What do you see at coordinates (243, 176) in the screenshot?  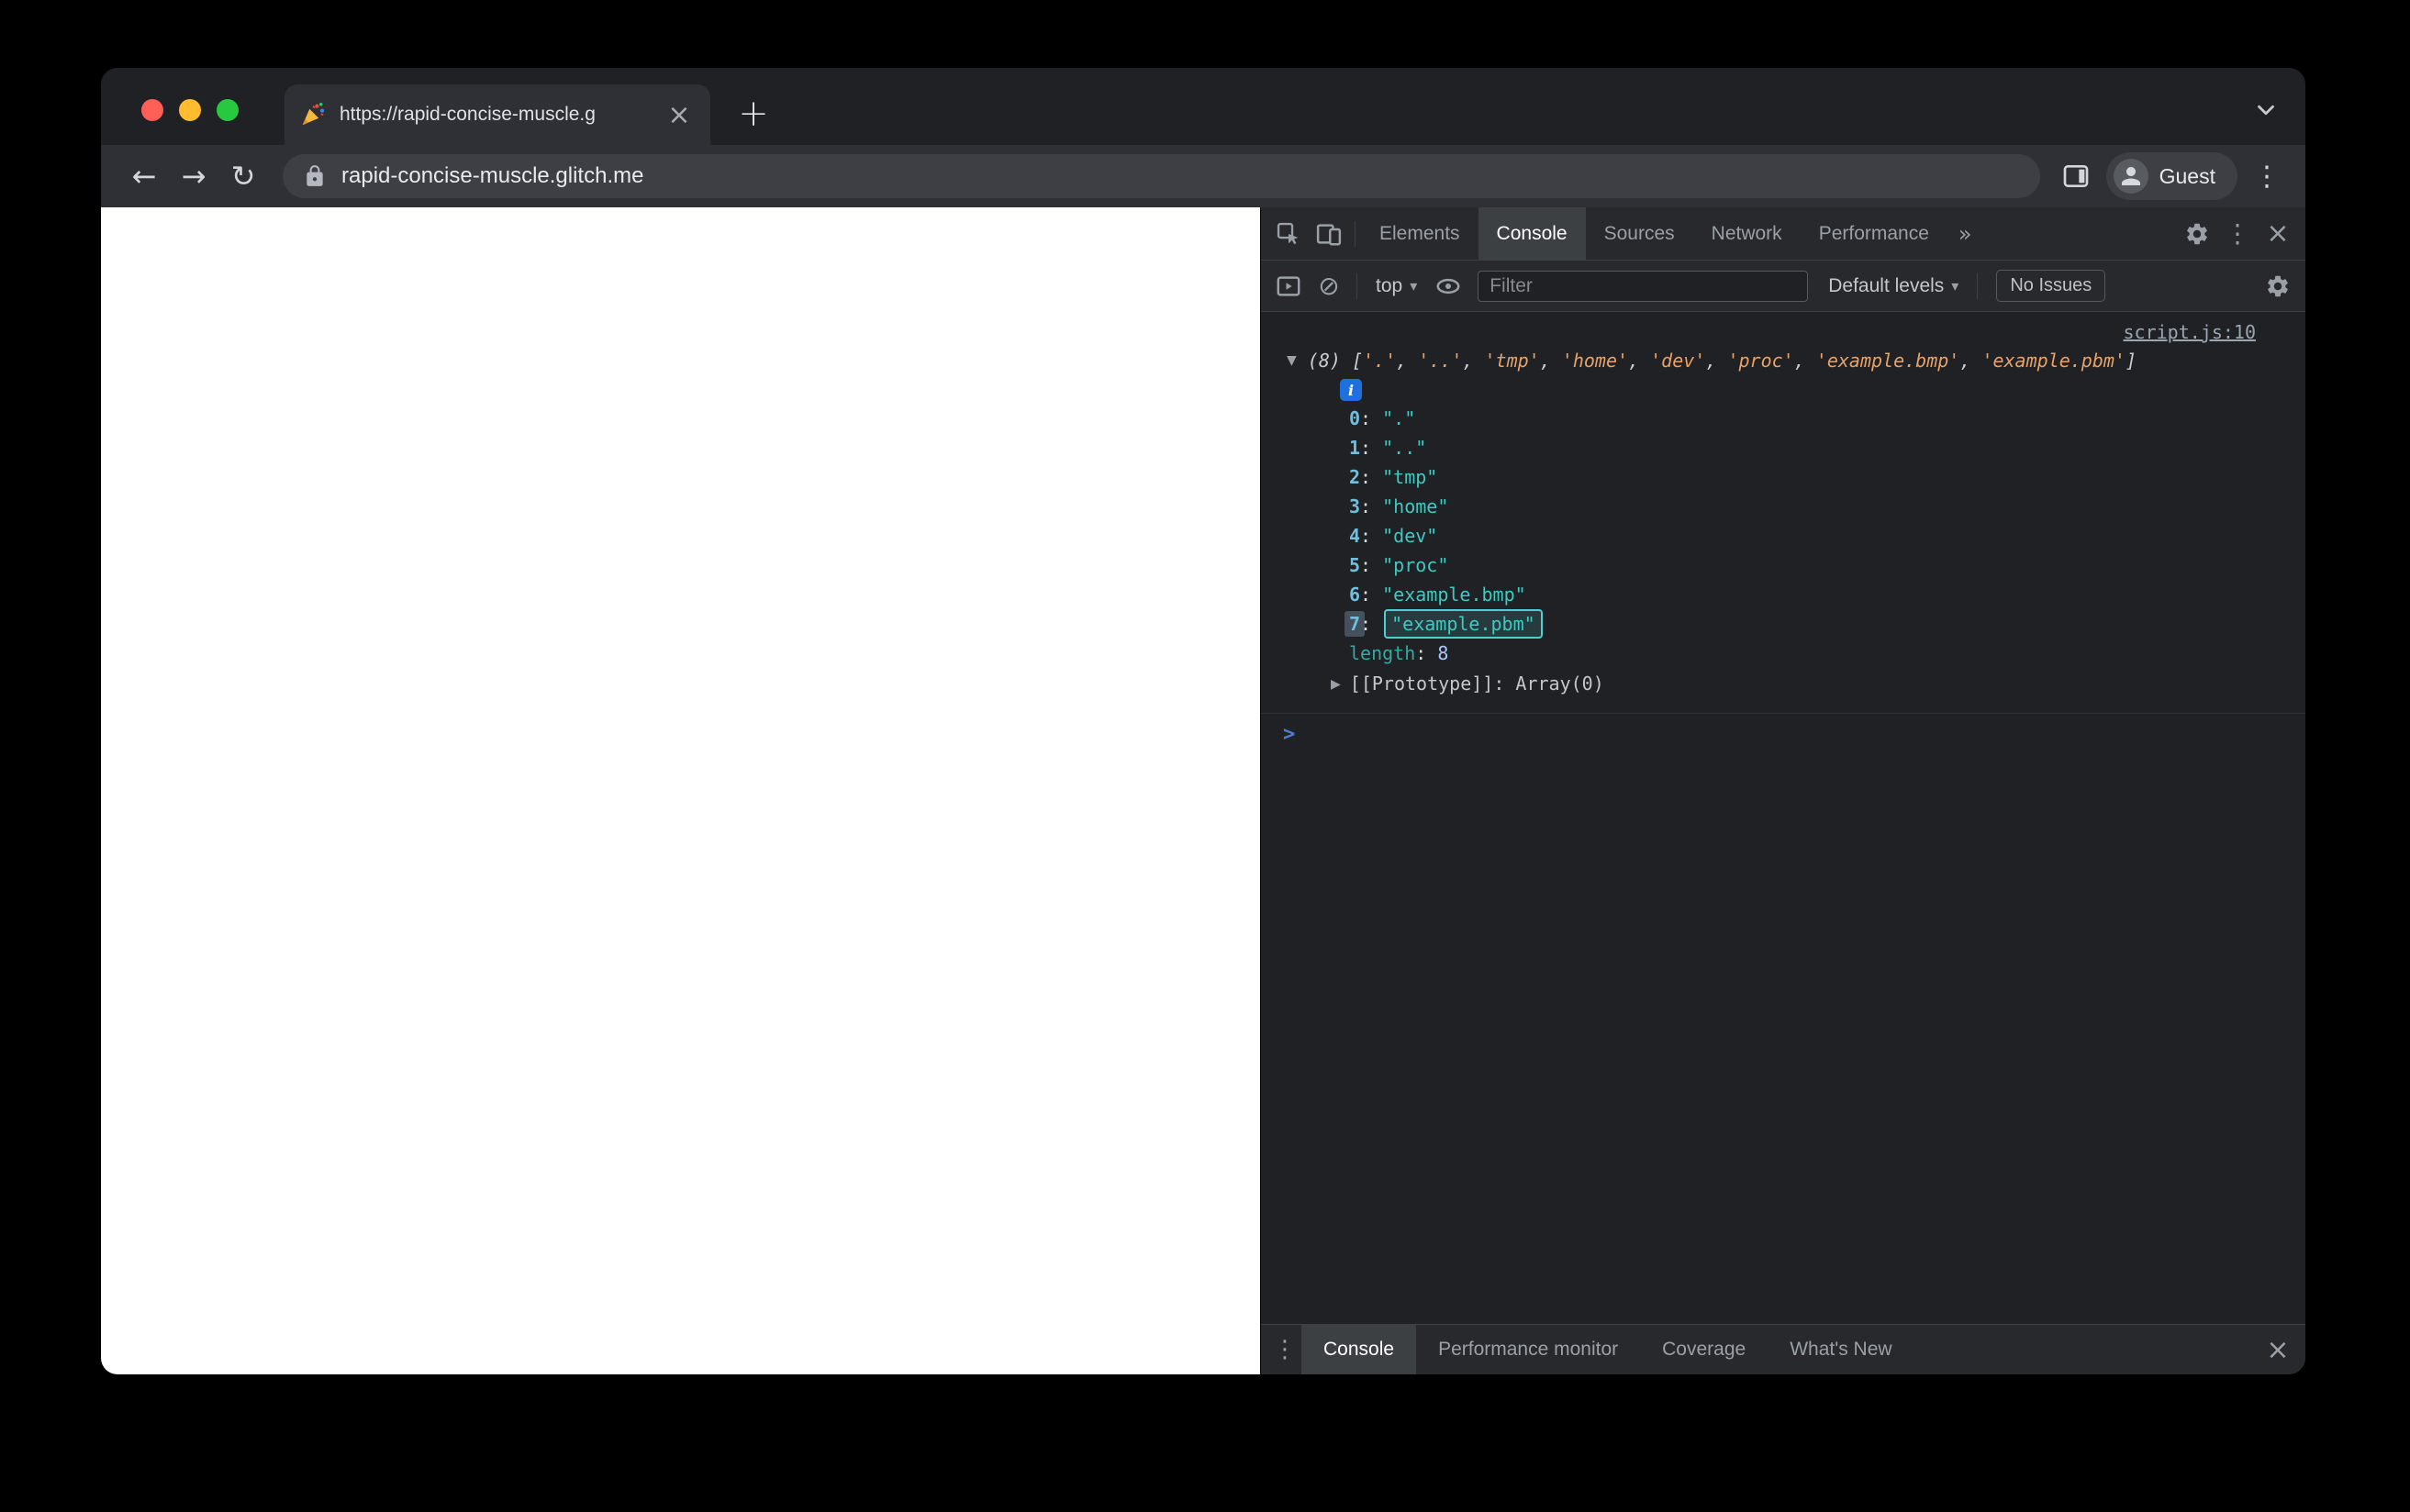 I see `reload-button: ↻` at bounding box center [243, 176].